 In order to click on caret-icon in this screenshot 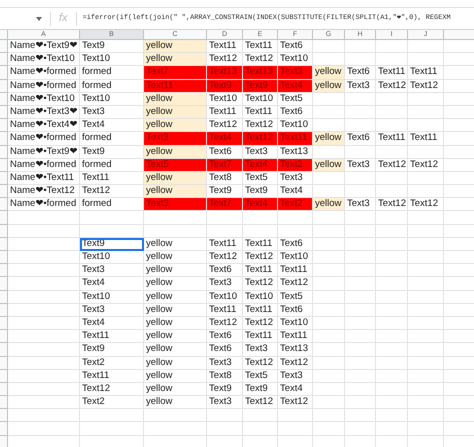, I will do `click(39, 18)`.